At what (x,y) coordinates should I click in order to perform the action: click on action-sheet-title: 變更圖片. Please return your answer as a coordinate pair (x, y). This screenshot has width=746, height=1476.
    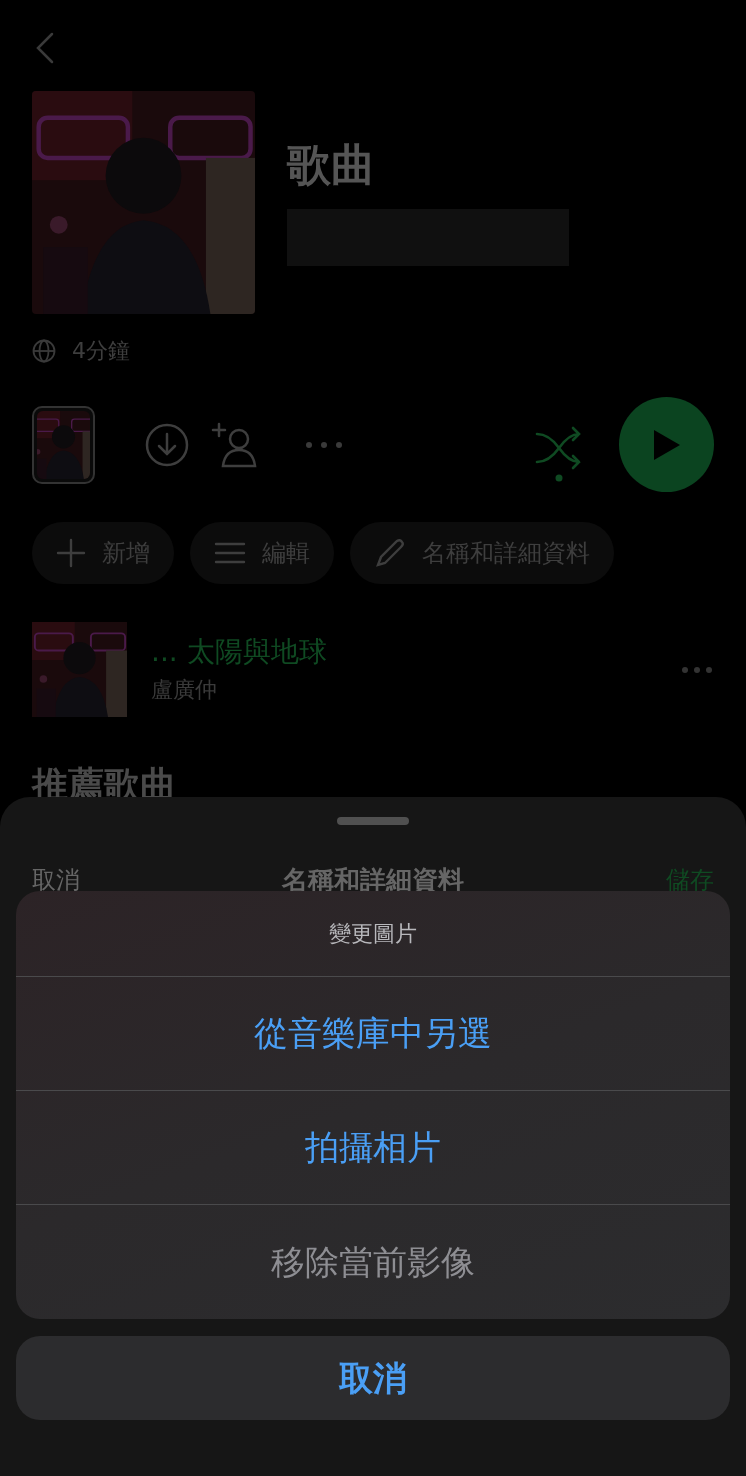
    Looking at the image, I should click on (373, 934).